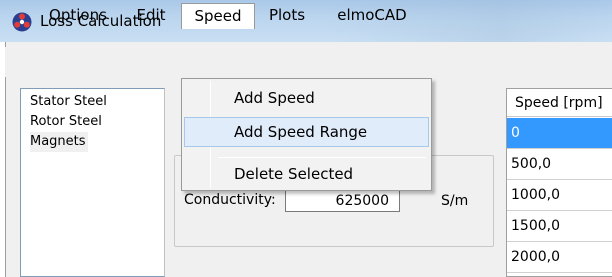 The height and width of the screenshot is (277, 612). What do you see at coordinates (559, 164) in the screenshot?
I see `grid-row: 500,0` at bounding box center [559, 164].